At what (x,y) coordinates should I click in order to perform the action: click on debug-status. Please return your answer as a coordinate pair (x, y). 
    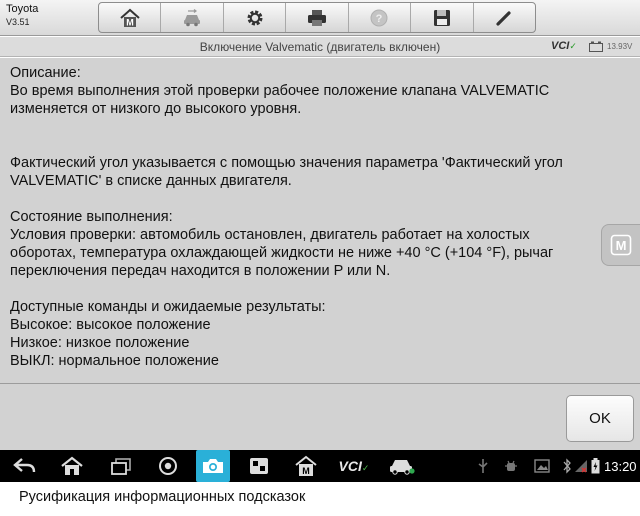
    Looking at the image, I should click on (511, 466).